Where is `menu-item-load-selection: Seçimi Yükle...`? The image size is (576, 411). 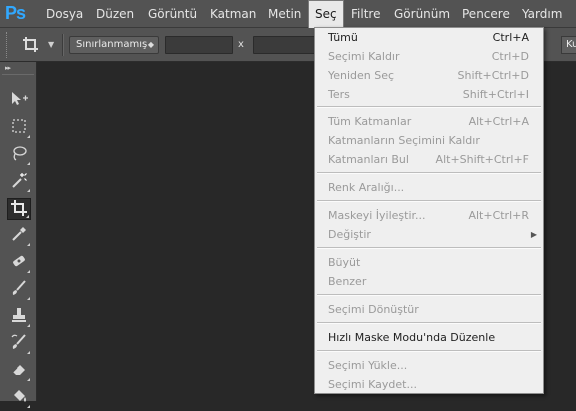 menu-item-load-selection: Seçimi Yükle... is located at coordinates (429, 365).